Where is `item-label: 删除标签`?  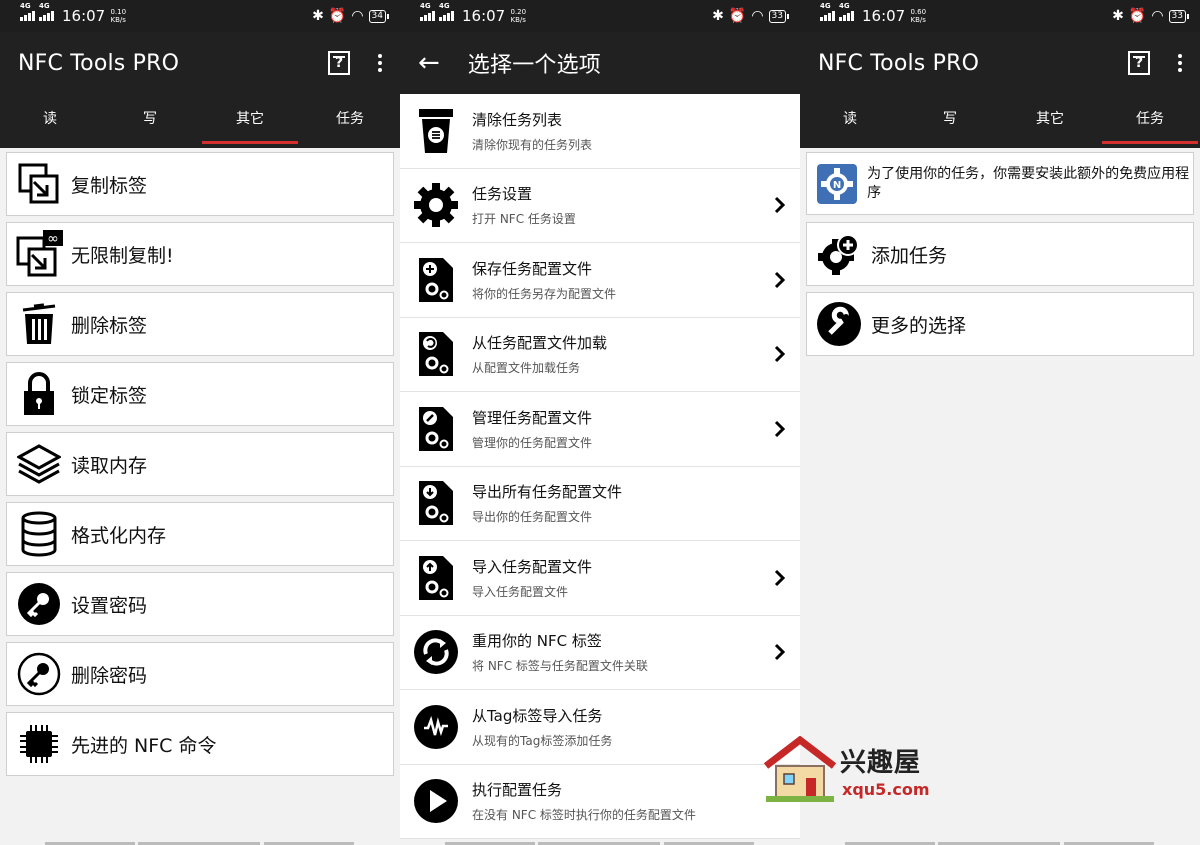
item-label: 删除标签 is located at coordinates (109, 325).